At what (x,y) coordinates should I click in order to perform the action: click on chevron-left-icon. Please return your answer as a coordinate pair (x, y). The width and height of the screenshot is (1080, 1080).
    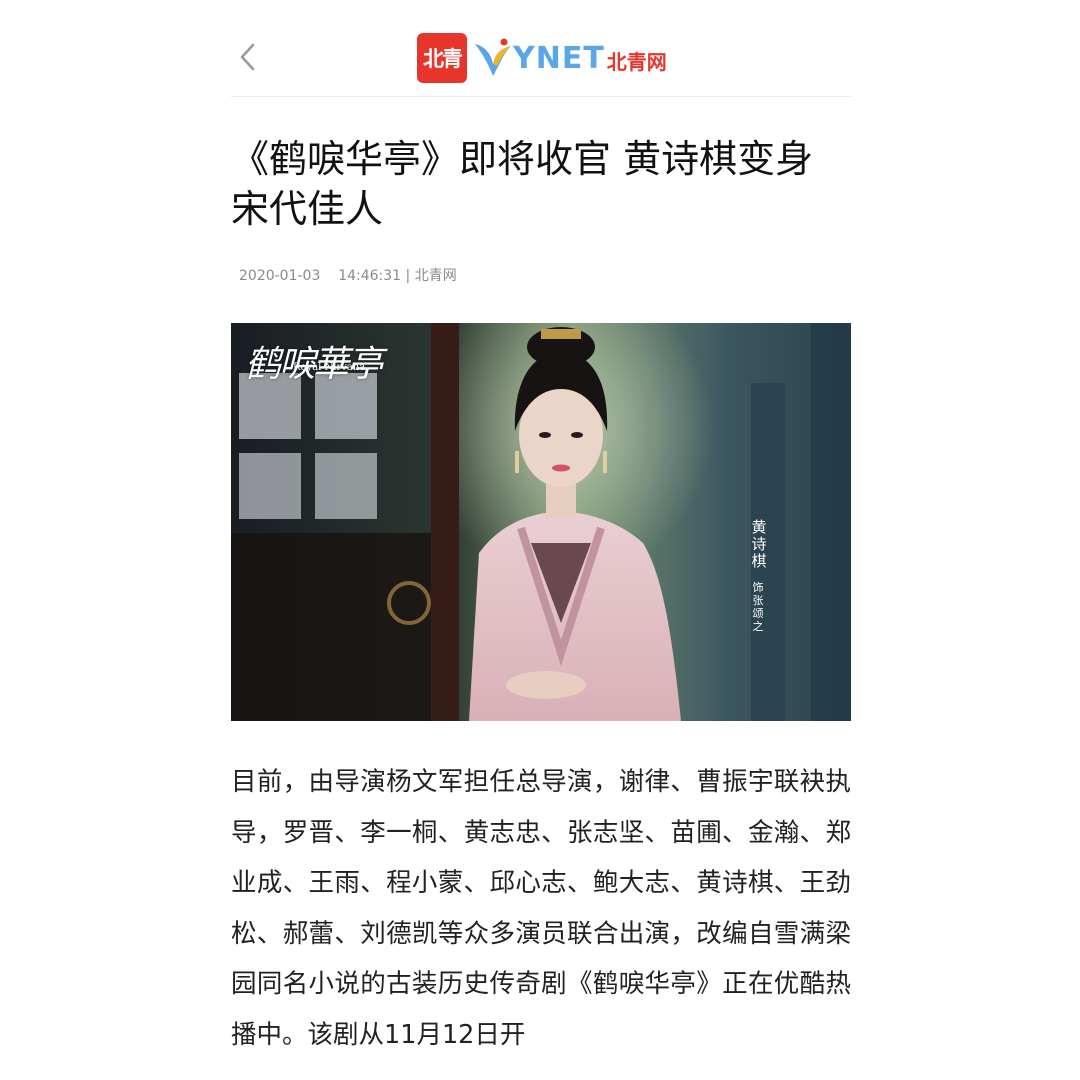
    Looking at the image, I should click on (248, 57).